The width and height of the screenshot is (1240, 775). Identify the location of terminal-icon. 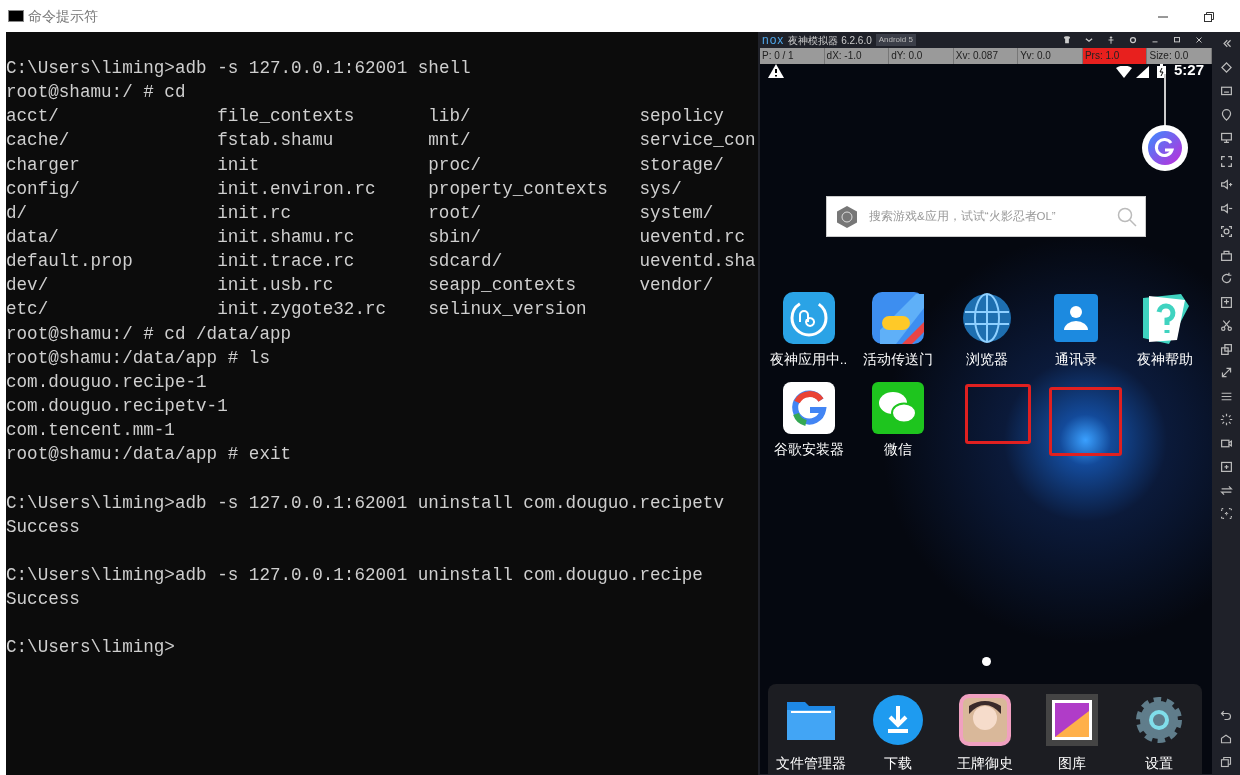
(16, 16).